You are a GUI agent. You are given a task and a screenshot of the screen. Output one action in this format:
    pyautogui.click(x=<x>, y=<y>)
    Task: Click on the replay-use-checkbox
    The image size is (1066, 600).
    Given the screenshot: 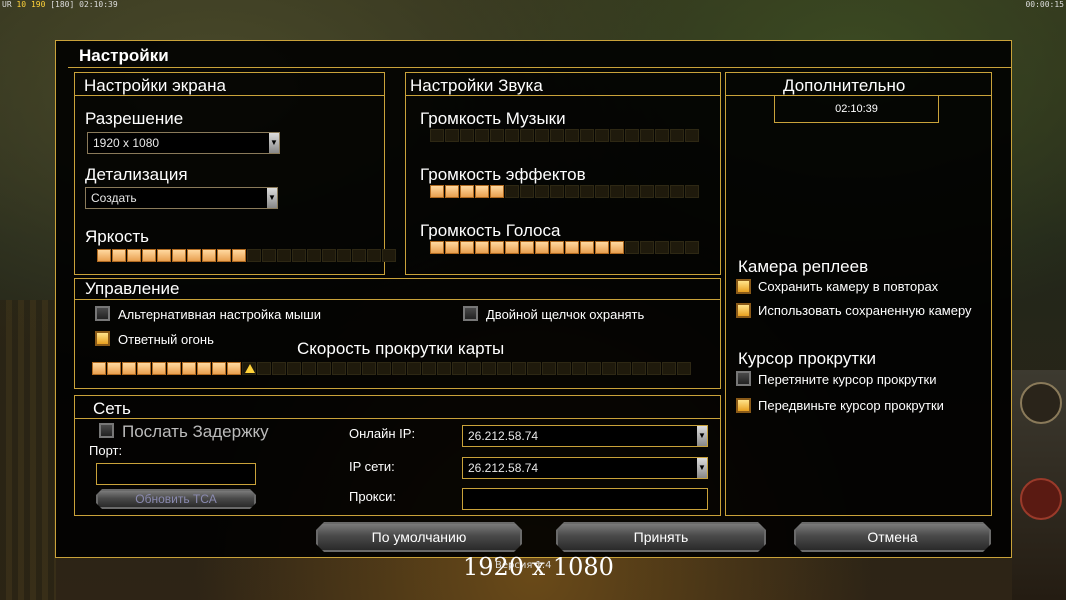 What is the action you would take?
    pyautogui.click(x=743, y=310)
    